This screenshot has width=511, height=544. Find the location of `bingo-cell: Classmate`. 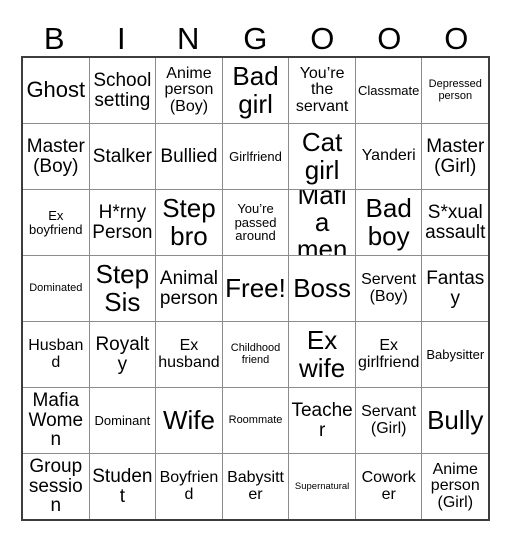

bingo-cell: Classmate is located at coordinates (388, 90).